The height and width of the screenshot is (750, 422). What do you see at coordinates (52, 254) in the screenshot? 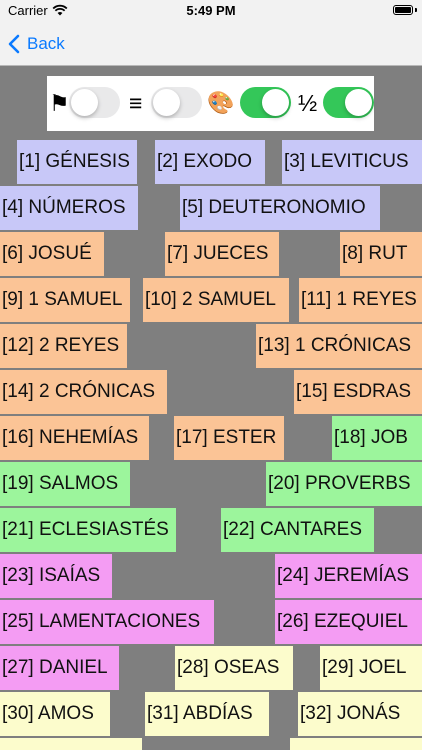
I see `book-button: [6] JOSUÉ` at bounding box center [52, 254].